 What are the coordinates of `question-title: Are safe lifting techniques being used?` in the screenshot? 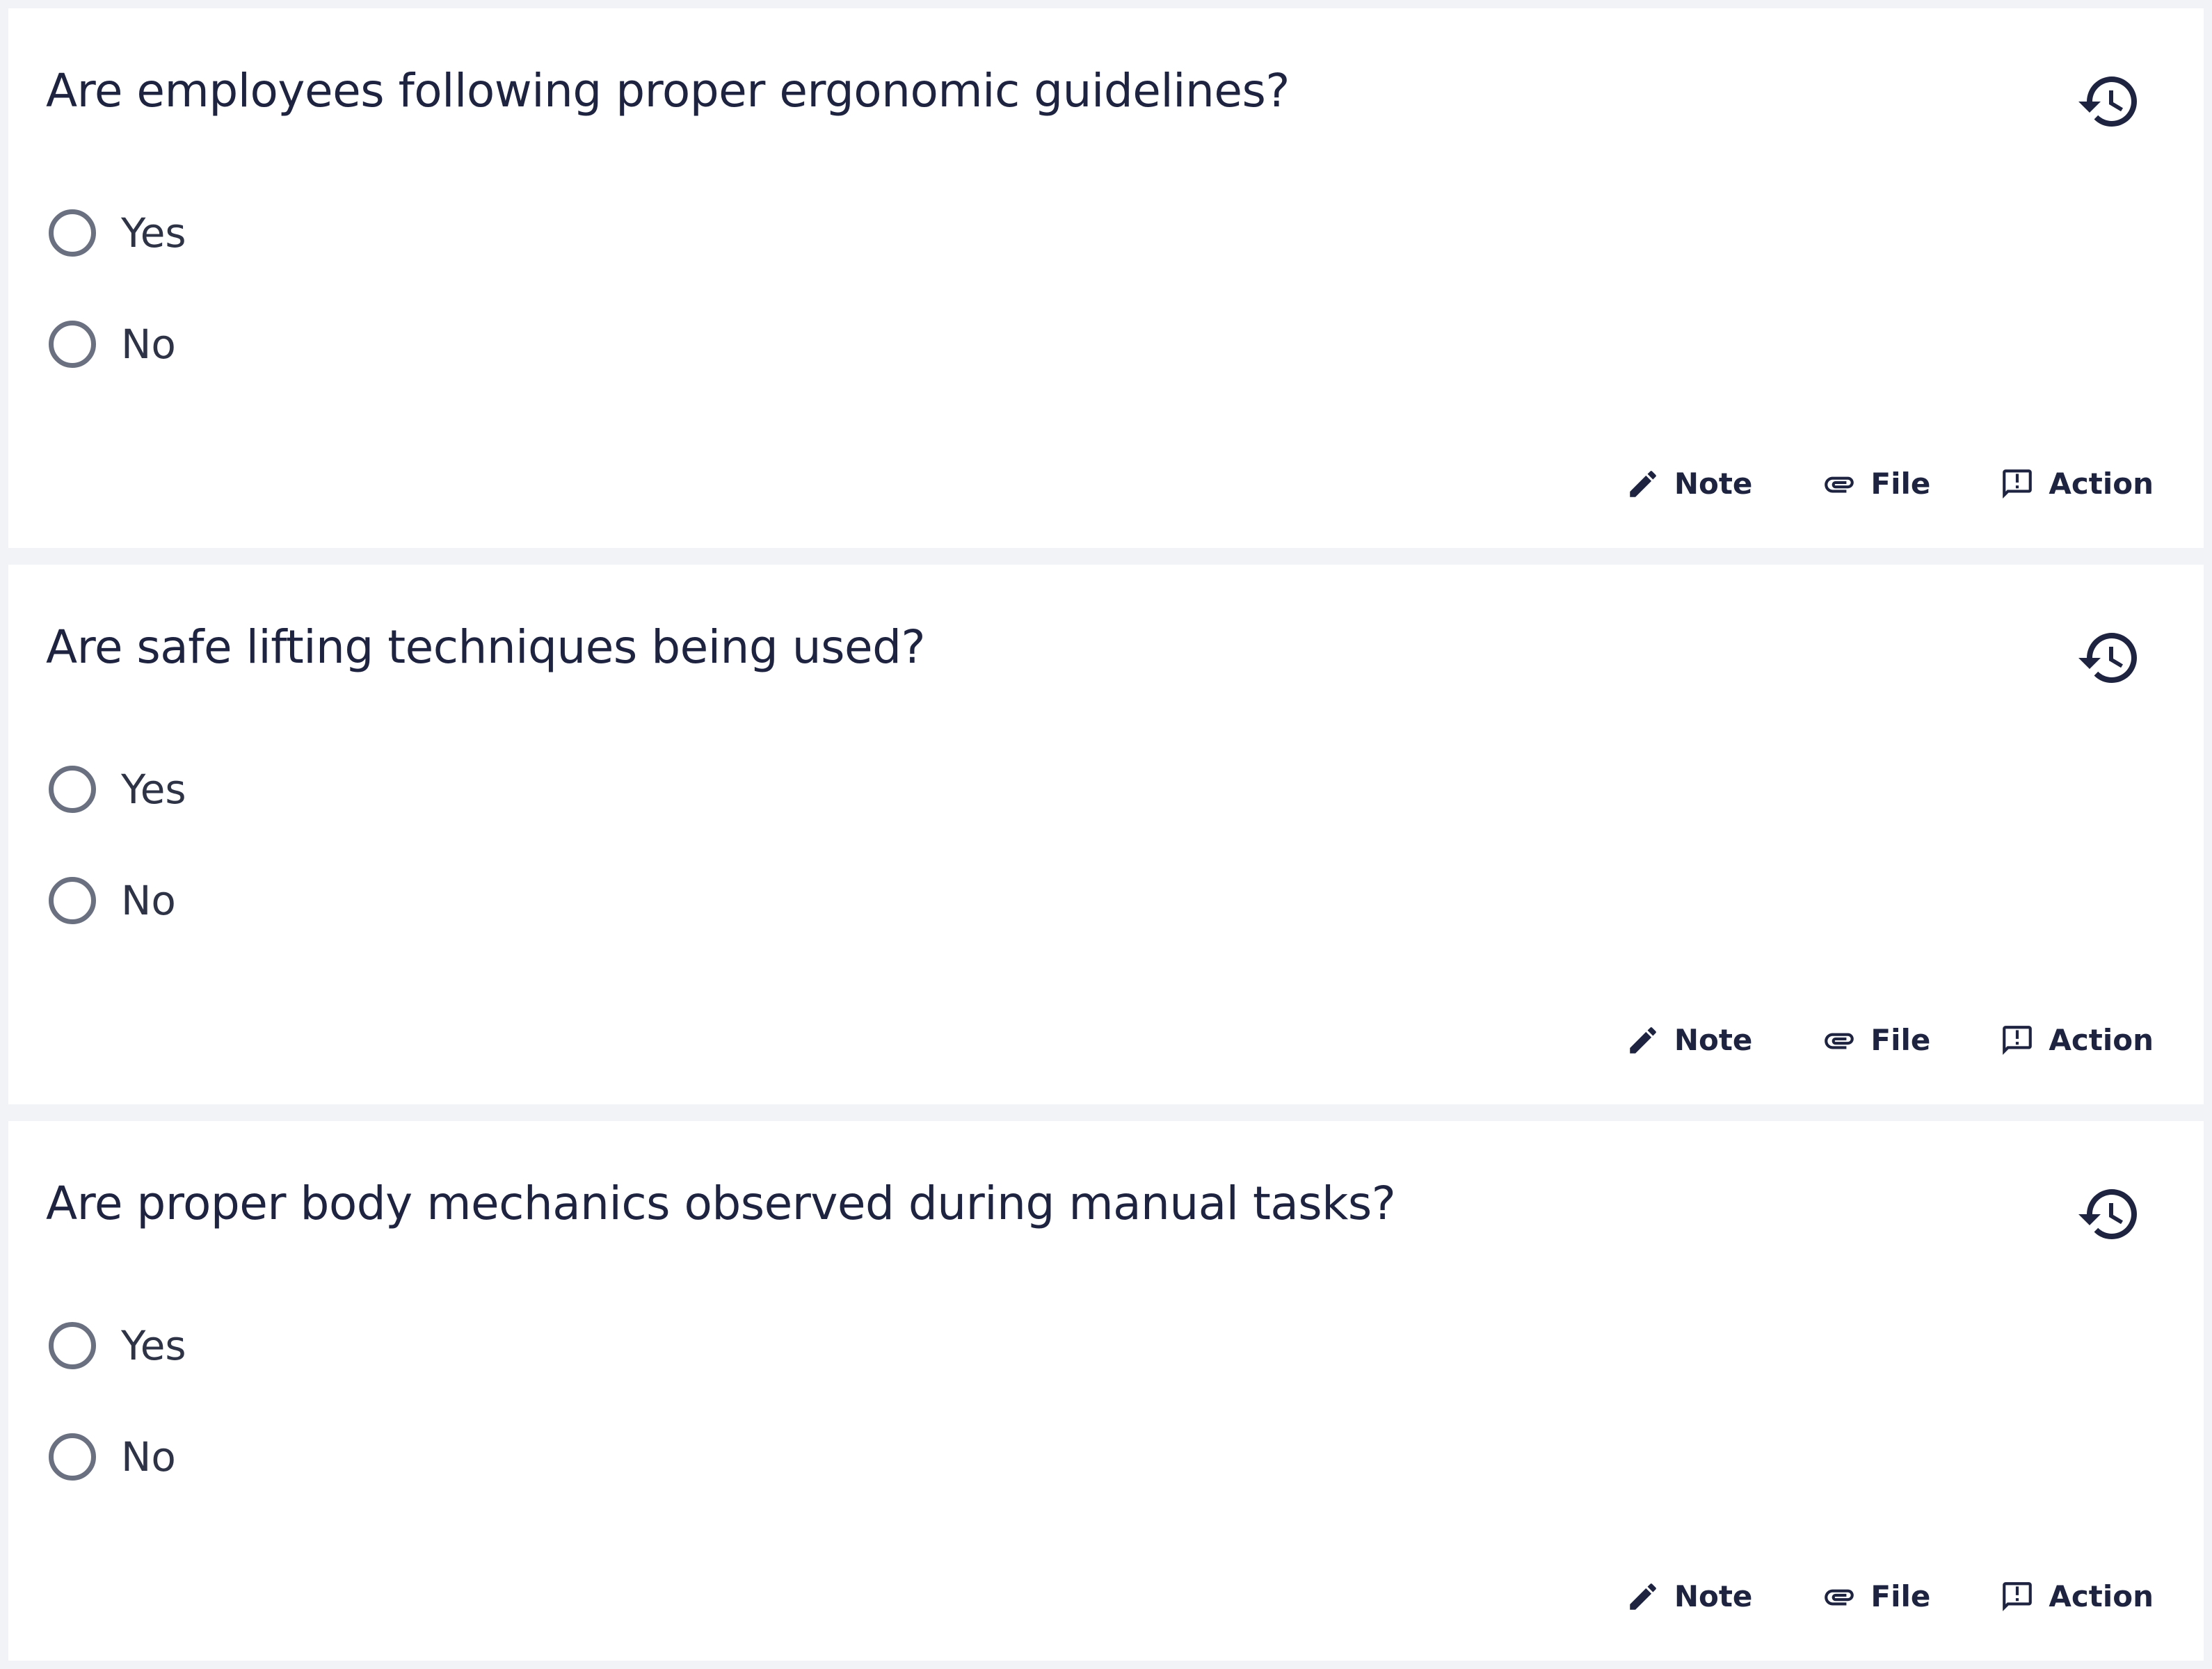 It's located at (486, 647).